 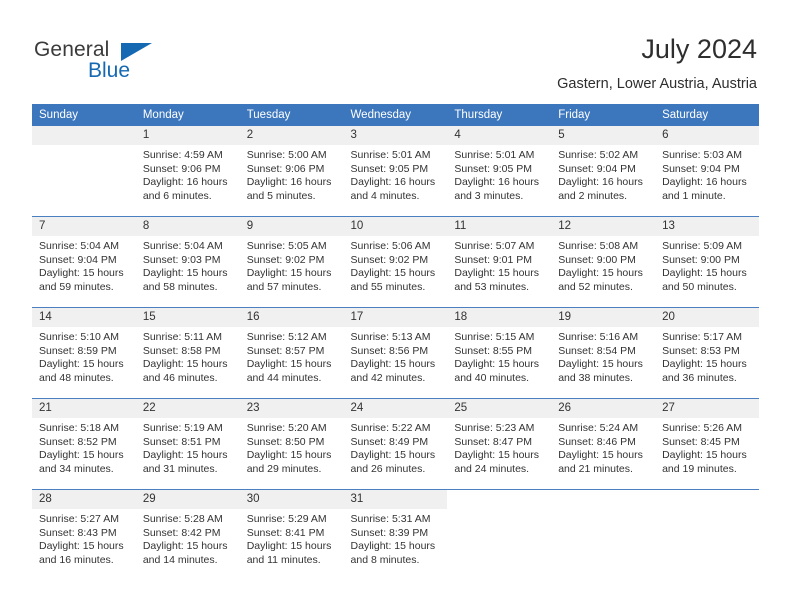 What do you see at coordinates (598, 155) in the screenshot?
I see `sunrise-text: Sunrise: 5:02 AM` at bounding box center [598, 155].